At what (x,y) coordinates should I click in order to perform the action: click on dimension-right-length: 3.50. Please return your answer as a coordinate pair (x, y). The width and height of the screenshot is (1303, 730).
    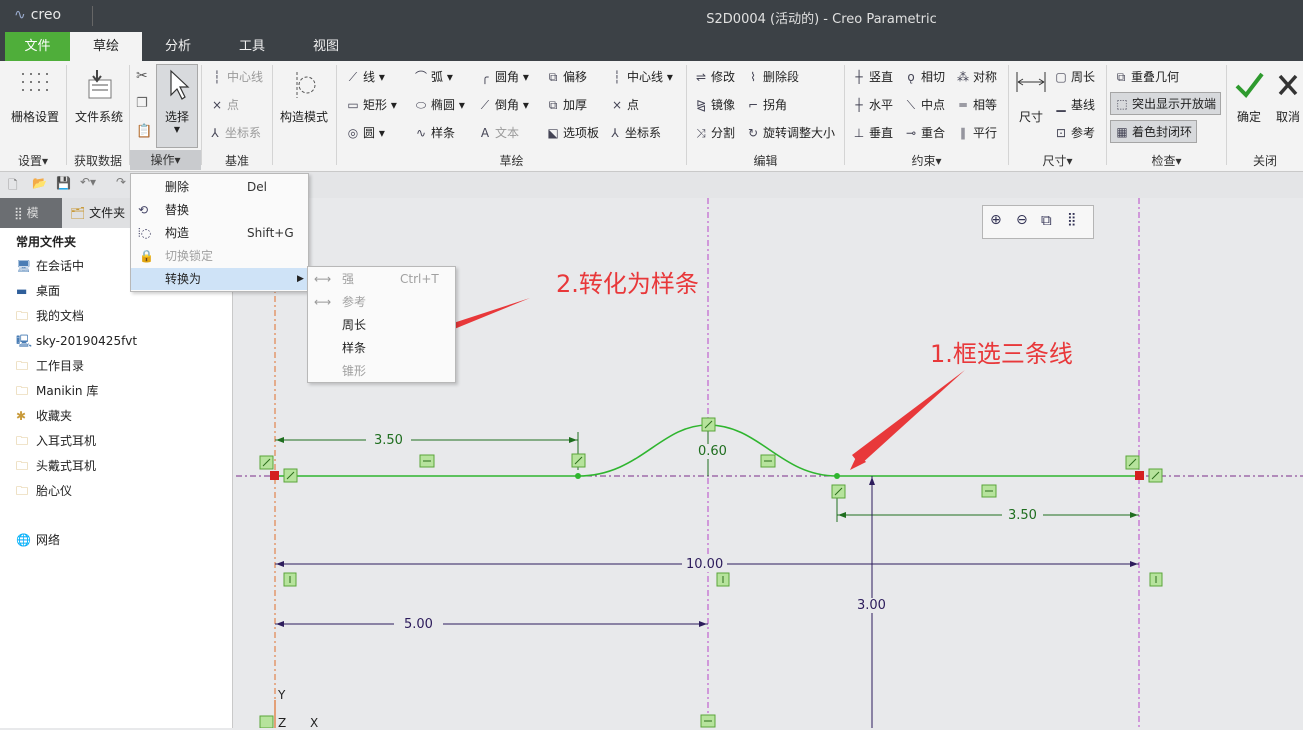
    Looking at the image, I should click on (1022, 515).